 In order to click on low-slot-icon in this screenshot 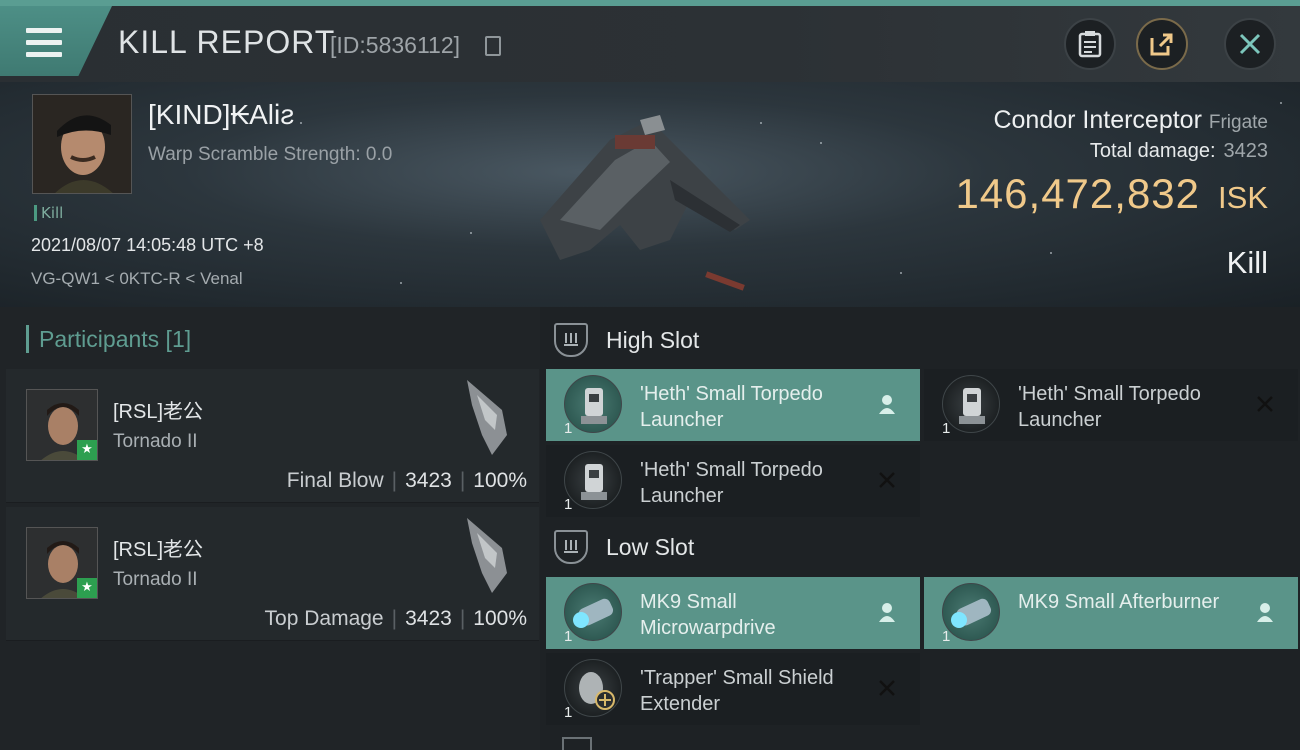, I will do `click(571, 547)`.